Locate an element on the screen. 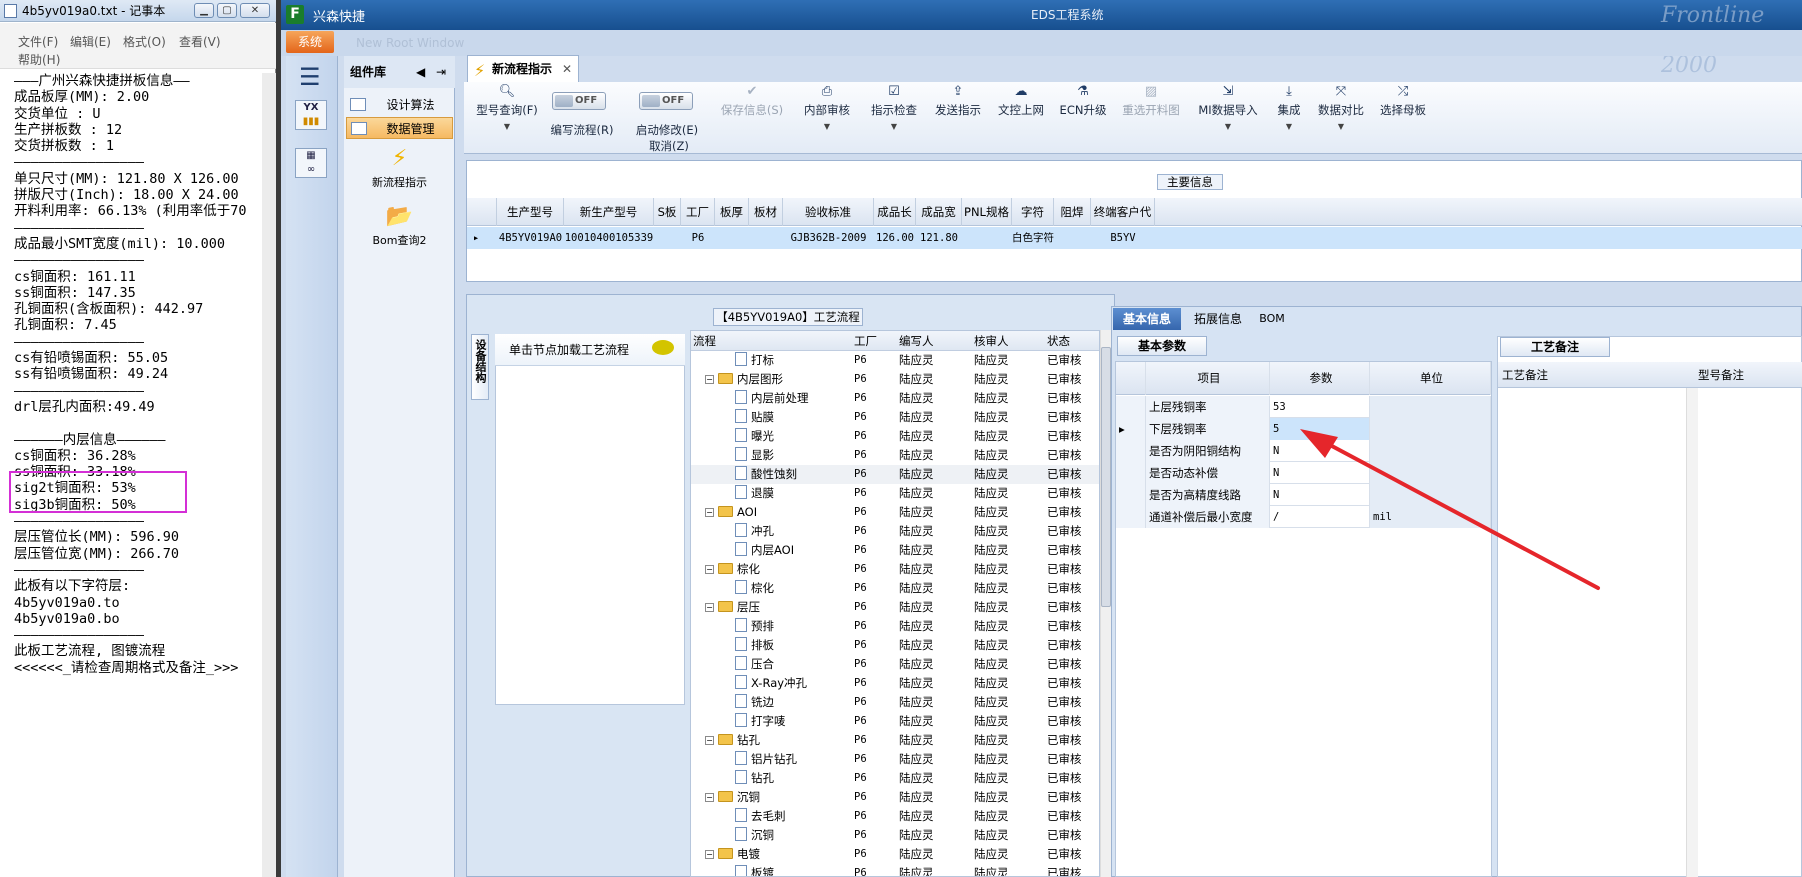 This screenshot has width=1802, height=877. annotation-arrow is located at coordinates (1450, 509).